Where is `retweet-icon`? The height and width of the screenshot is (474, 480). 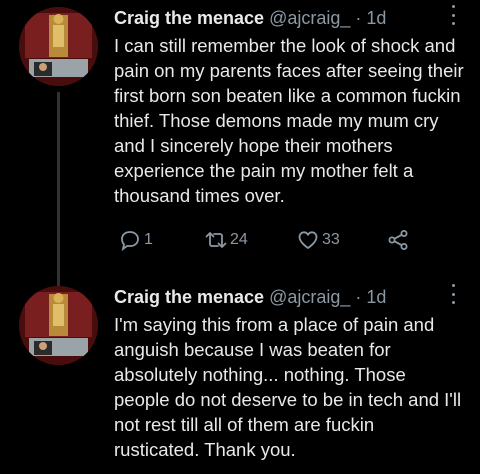 retweet-icon is located at coordinates (216, 240).